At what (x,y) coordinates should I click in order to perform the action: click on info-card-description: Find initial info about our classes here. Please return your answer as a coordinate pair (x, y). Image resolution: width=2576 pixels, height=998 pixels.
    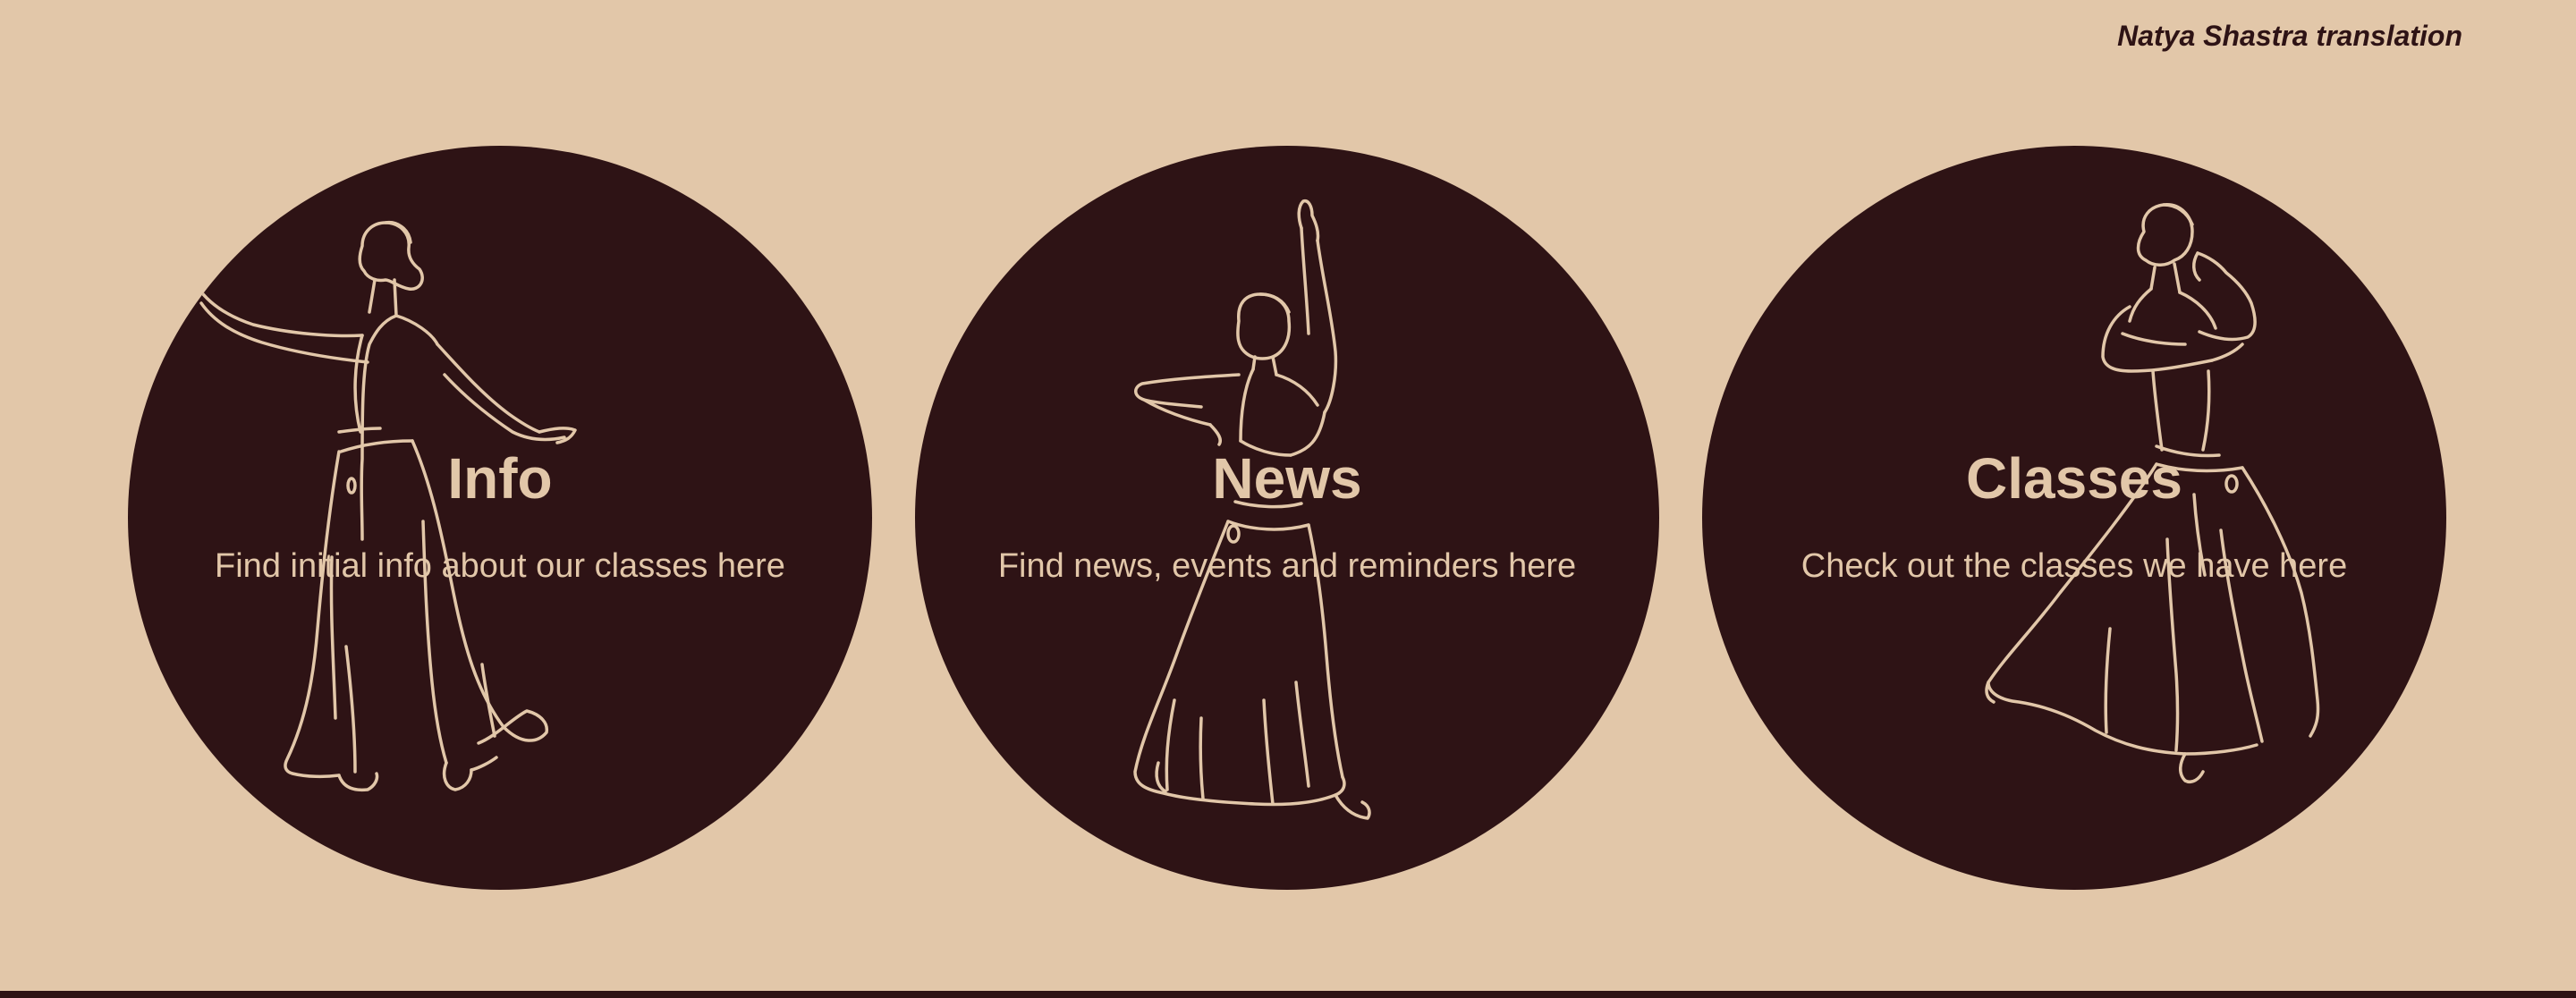
    Looking at the image, I should click on (500, 566).